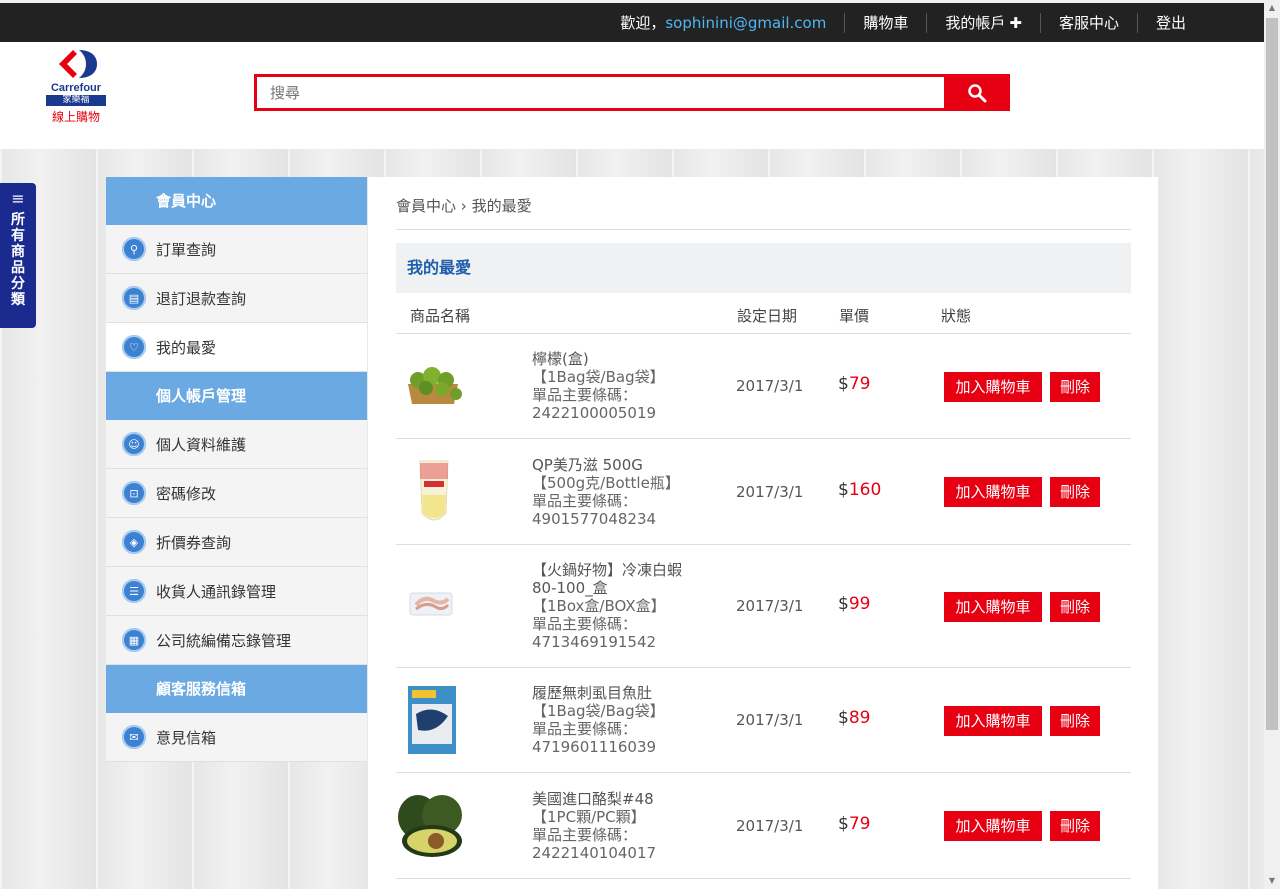 Image resolution: width=1280 pixels, height=889 pixels. I want to click on product-image-shrimp, so click(431, 606).